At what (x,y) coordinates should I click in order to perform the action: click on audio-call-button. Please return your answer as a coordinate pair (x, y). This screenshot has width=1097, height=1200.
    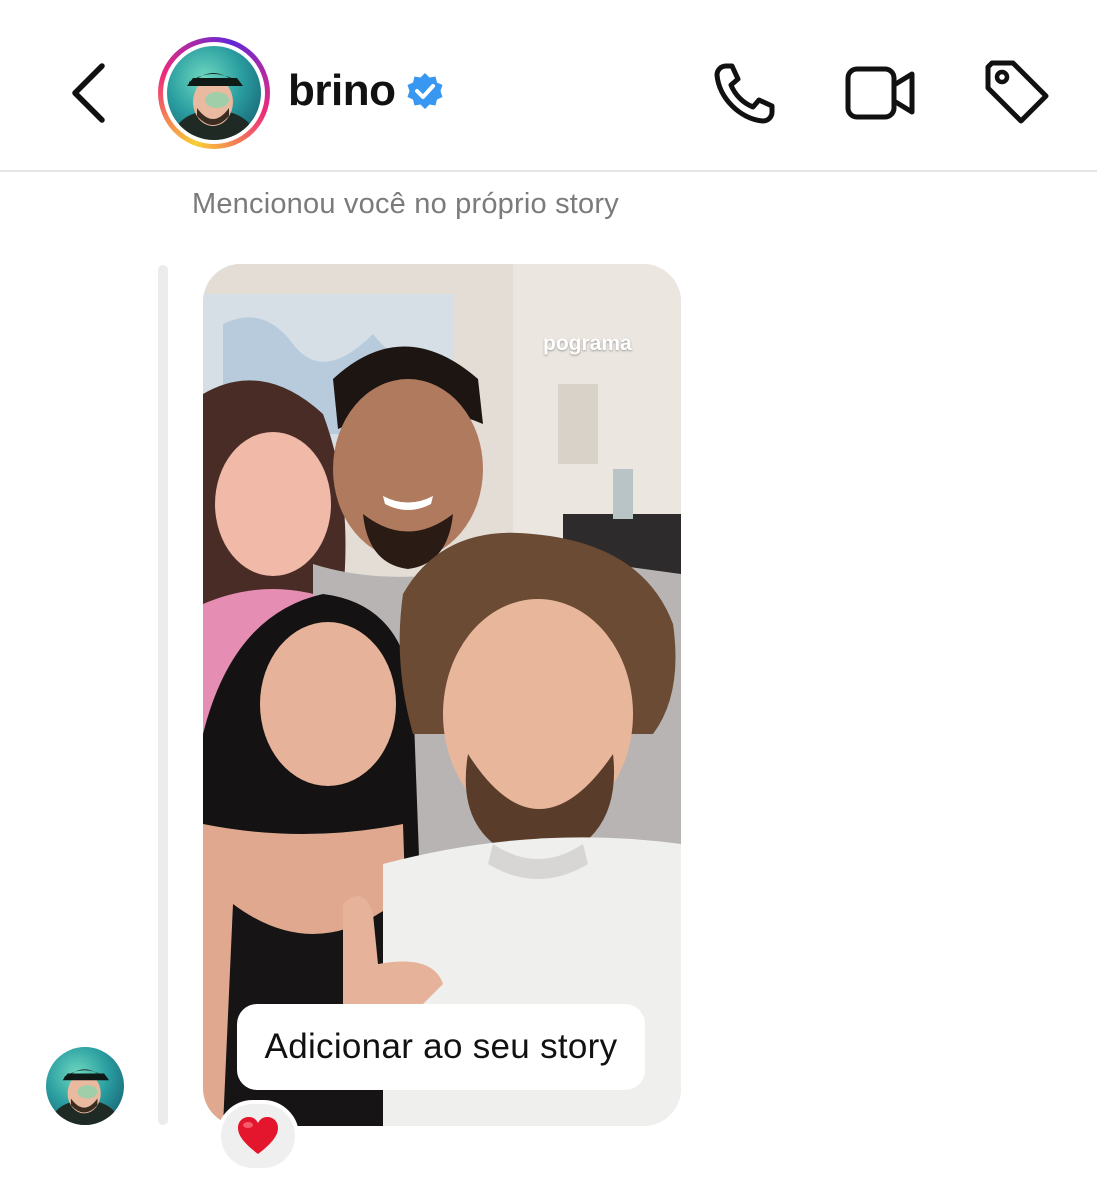
    Looking at the image, I should click on (745, 93).